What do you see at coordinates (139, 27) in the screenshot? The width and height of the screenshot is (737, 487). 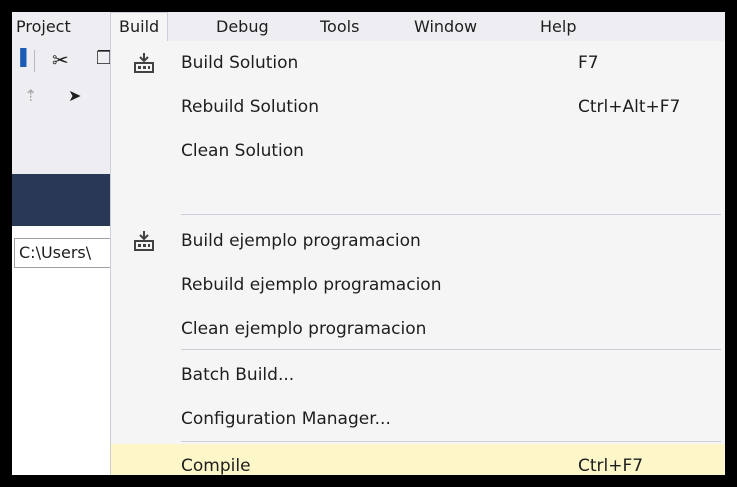 I see `menu-build: Build` at bounding box center [139, 27].